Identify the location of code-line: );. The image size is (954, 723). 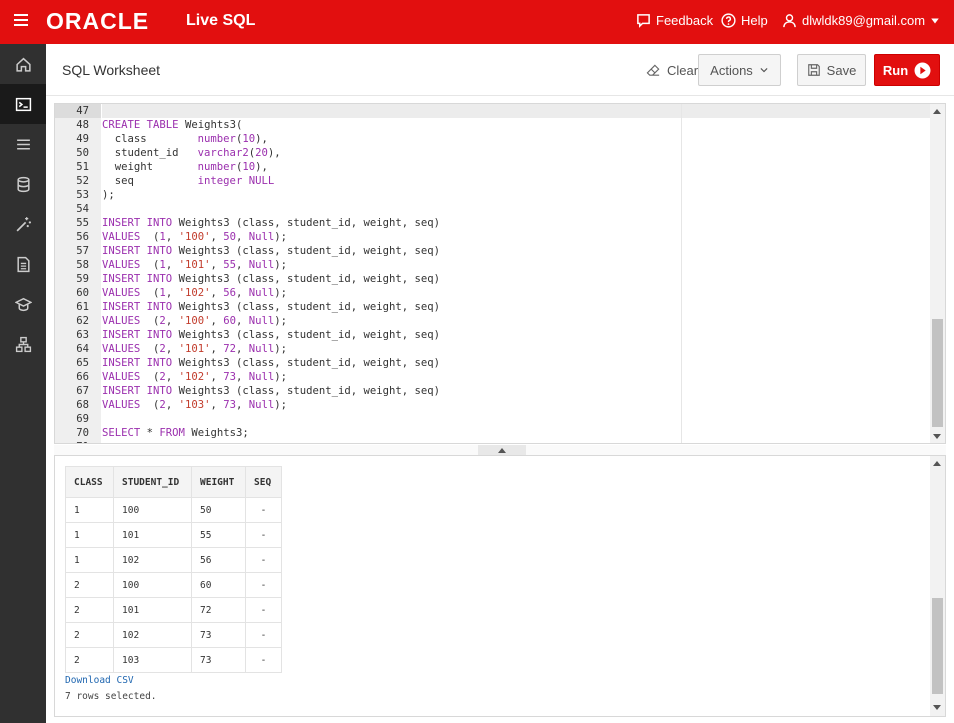
(516, 195).